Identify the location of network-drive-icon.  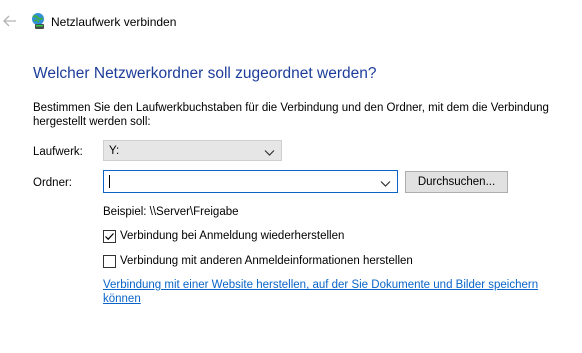
(38, 21).